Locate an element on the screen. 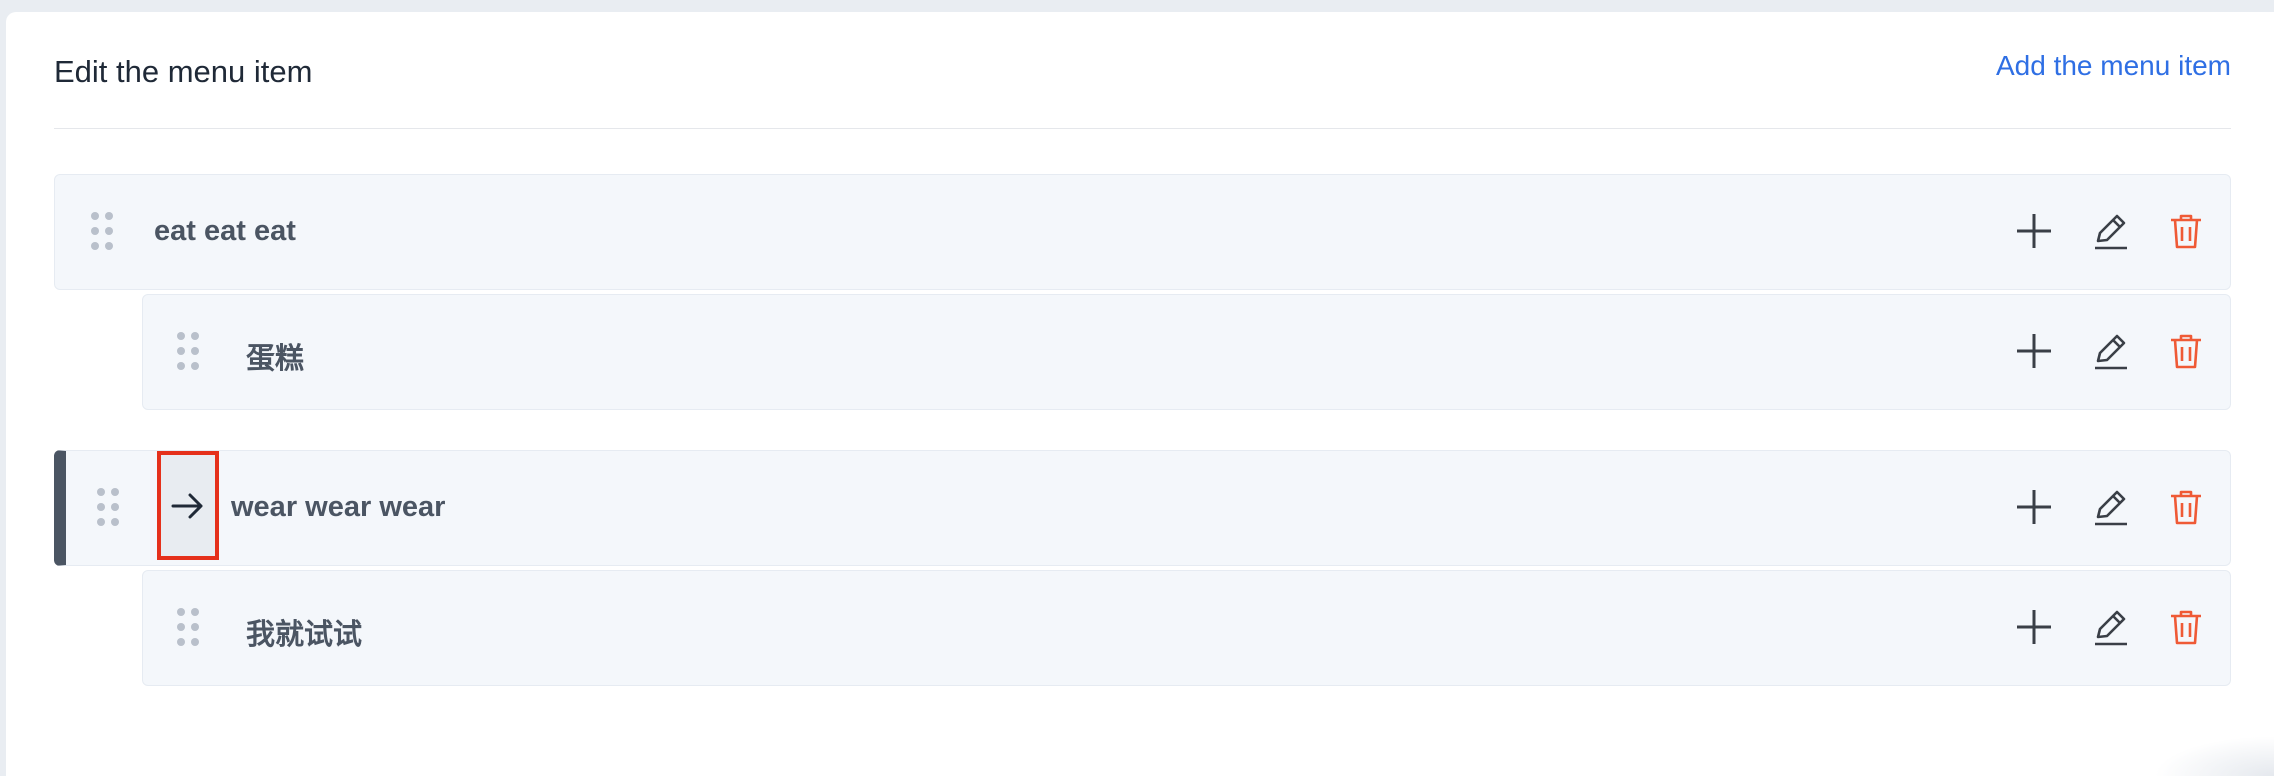 This screenshot has width=2274, height=776. corner-shadow is located at coordinates (2214, 756).